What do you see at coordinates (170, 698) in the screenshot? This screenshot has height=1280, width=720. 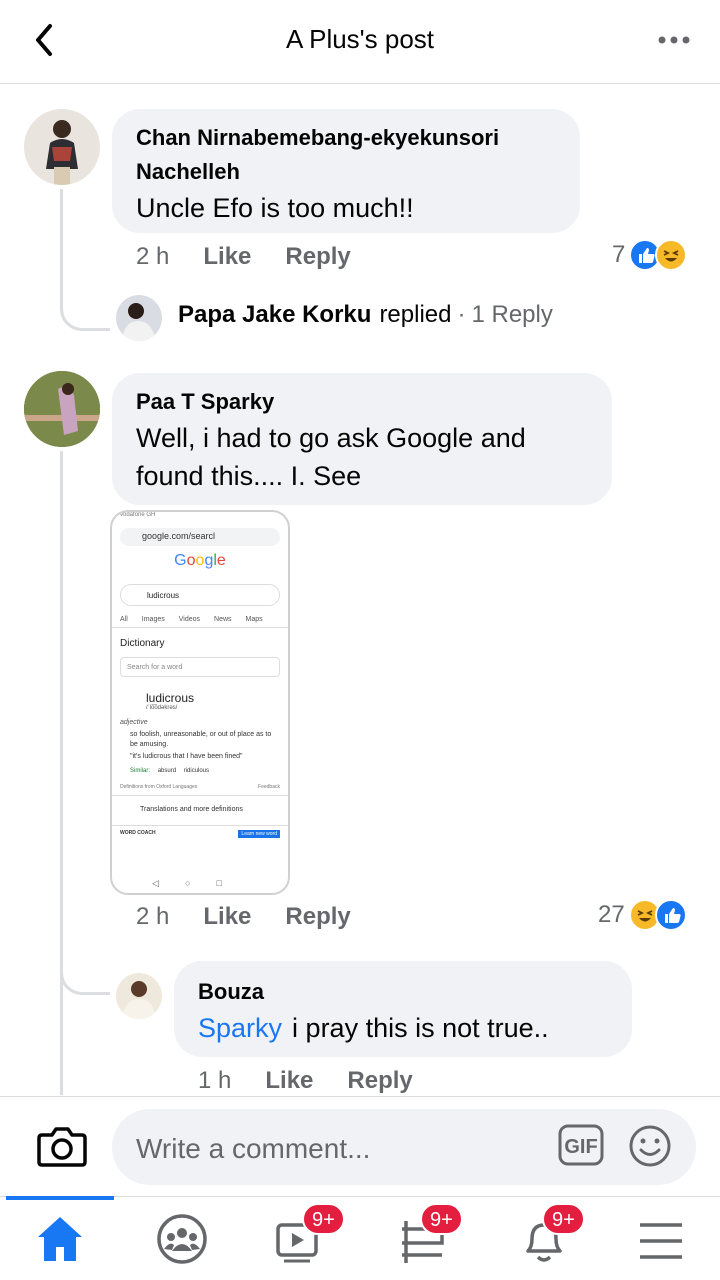 I see `dictionary-word: ludicrous` at bounding box center [170, 698].